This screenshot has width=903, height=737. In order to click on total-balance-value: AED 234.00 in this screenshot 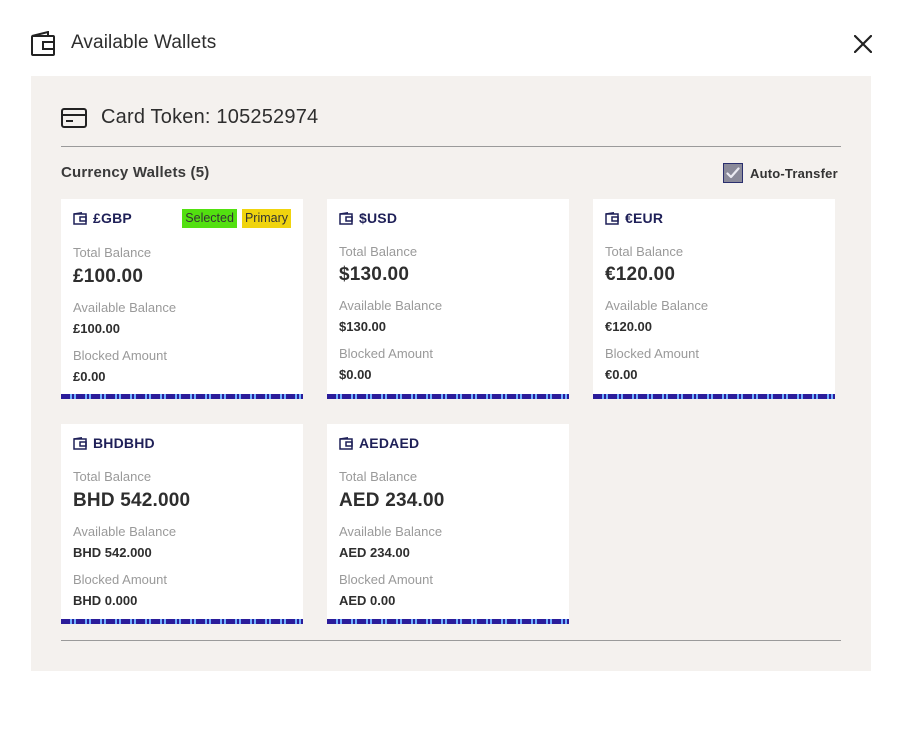, I will do `click(392, 500)`.